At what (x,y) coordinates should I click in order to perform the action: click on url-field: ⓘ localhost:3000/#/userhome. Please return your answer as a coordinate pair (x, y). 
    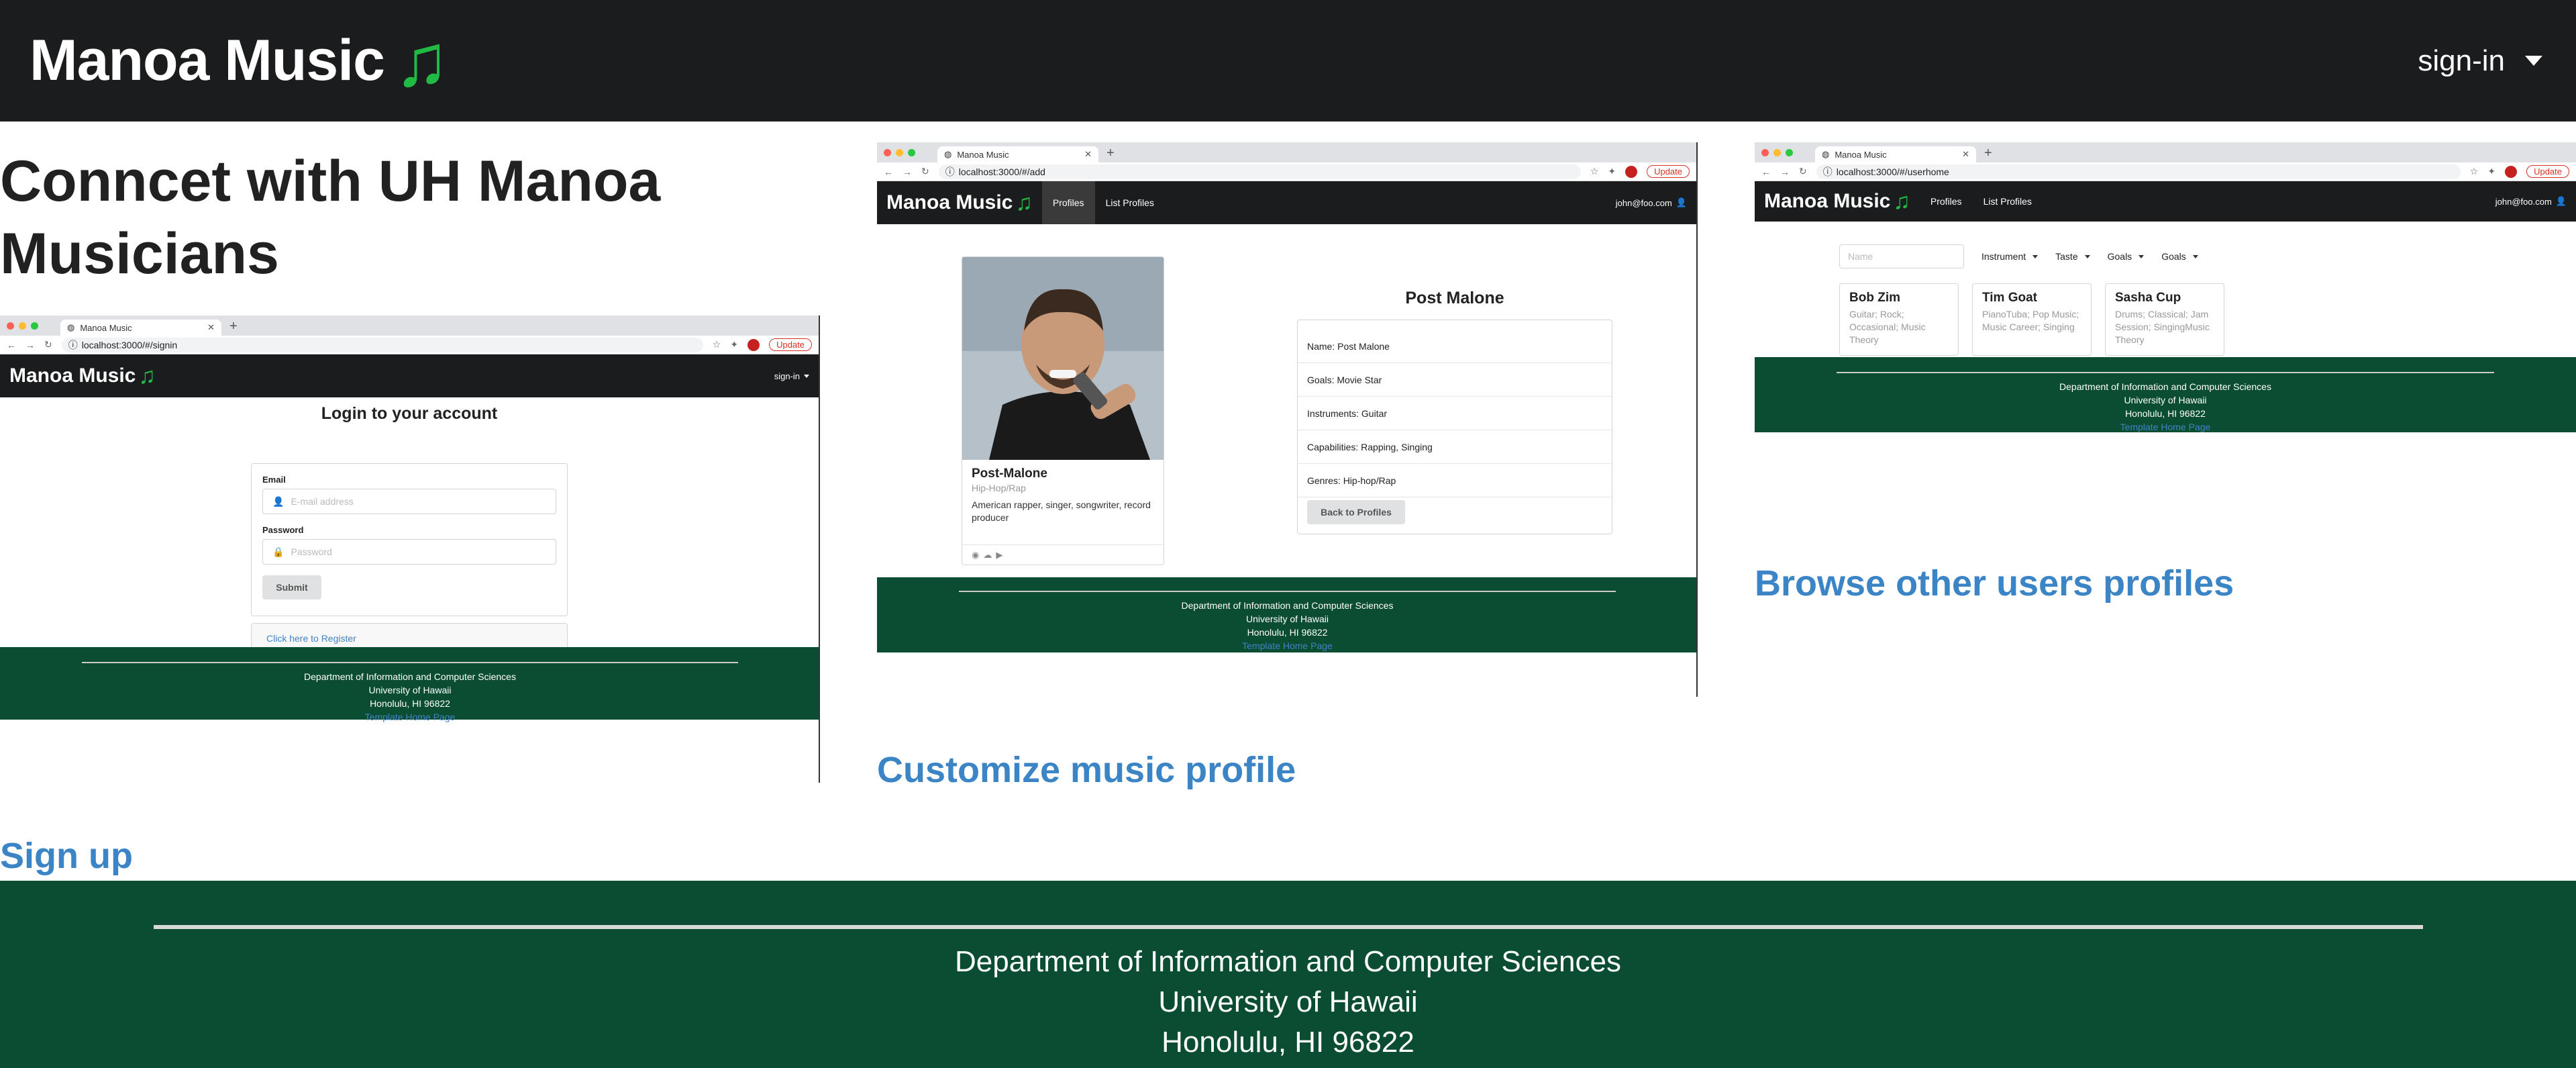
    Looking at the image, I should click on (2138, 171).